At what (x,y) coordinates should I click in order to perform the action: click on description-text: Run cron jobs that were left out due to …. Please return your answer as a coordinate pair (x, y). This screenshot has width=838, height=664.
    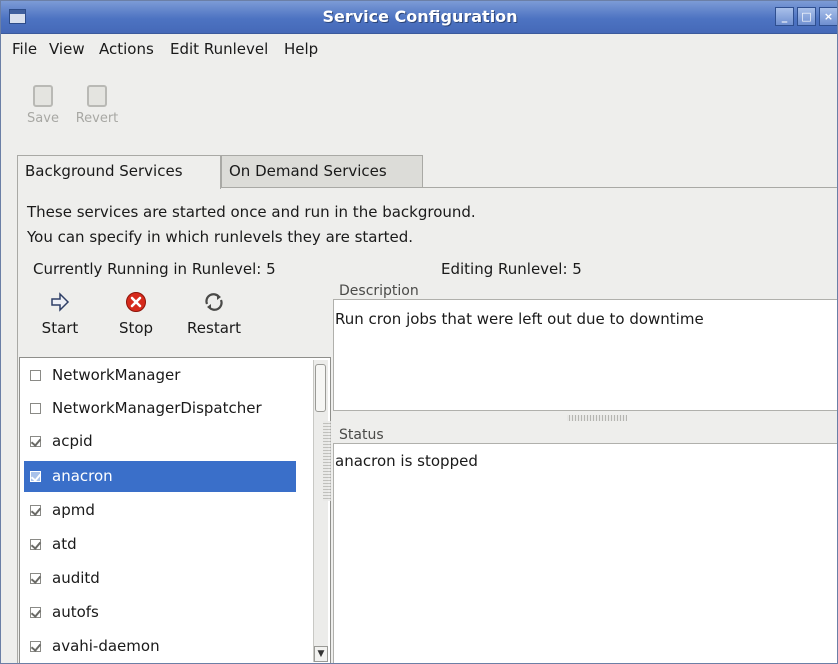
    Looking at the image, I should click on (519, 319).